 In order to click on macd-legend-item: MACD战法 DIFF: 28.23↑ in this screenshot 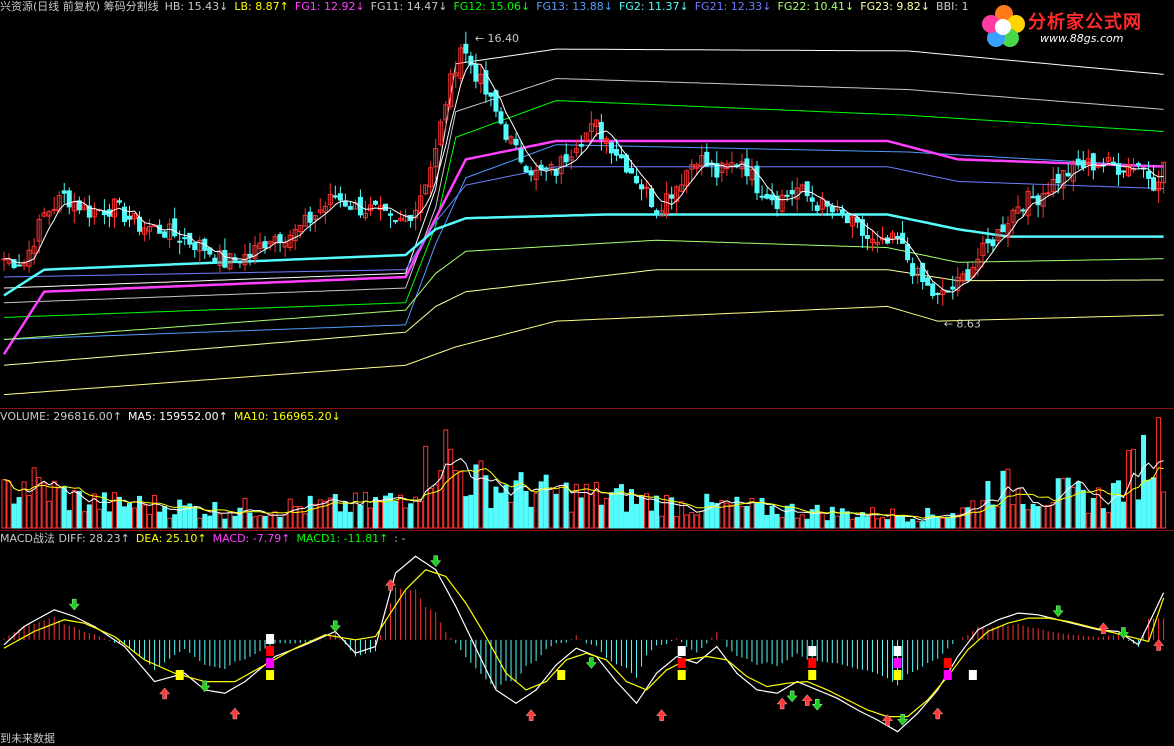, I will do `click(65, 538)`.